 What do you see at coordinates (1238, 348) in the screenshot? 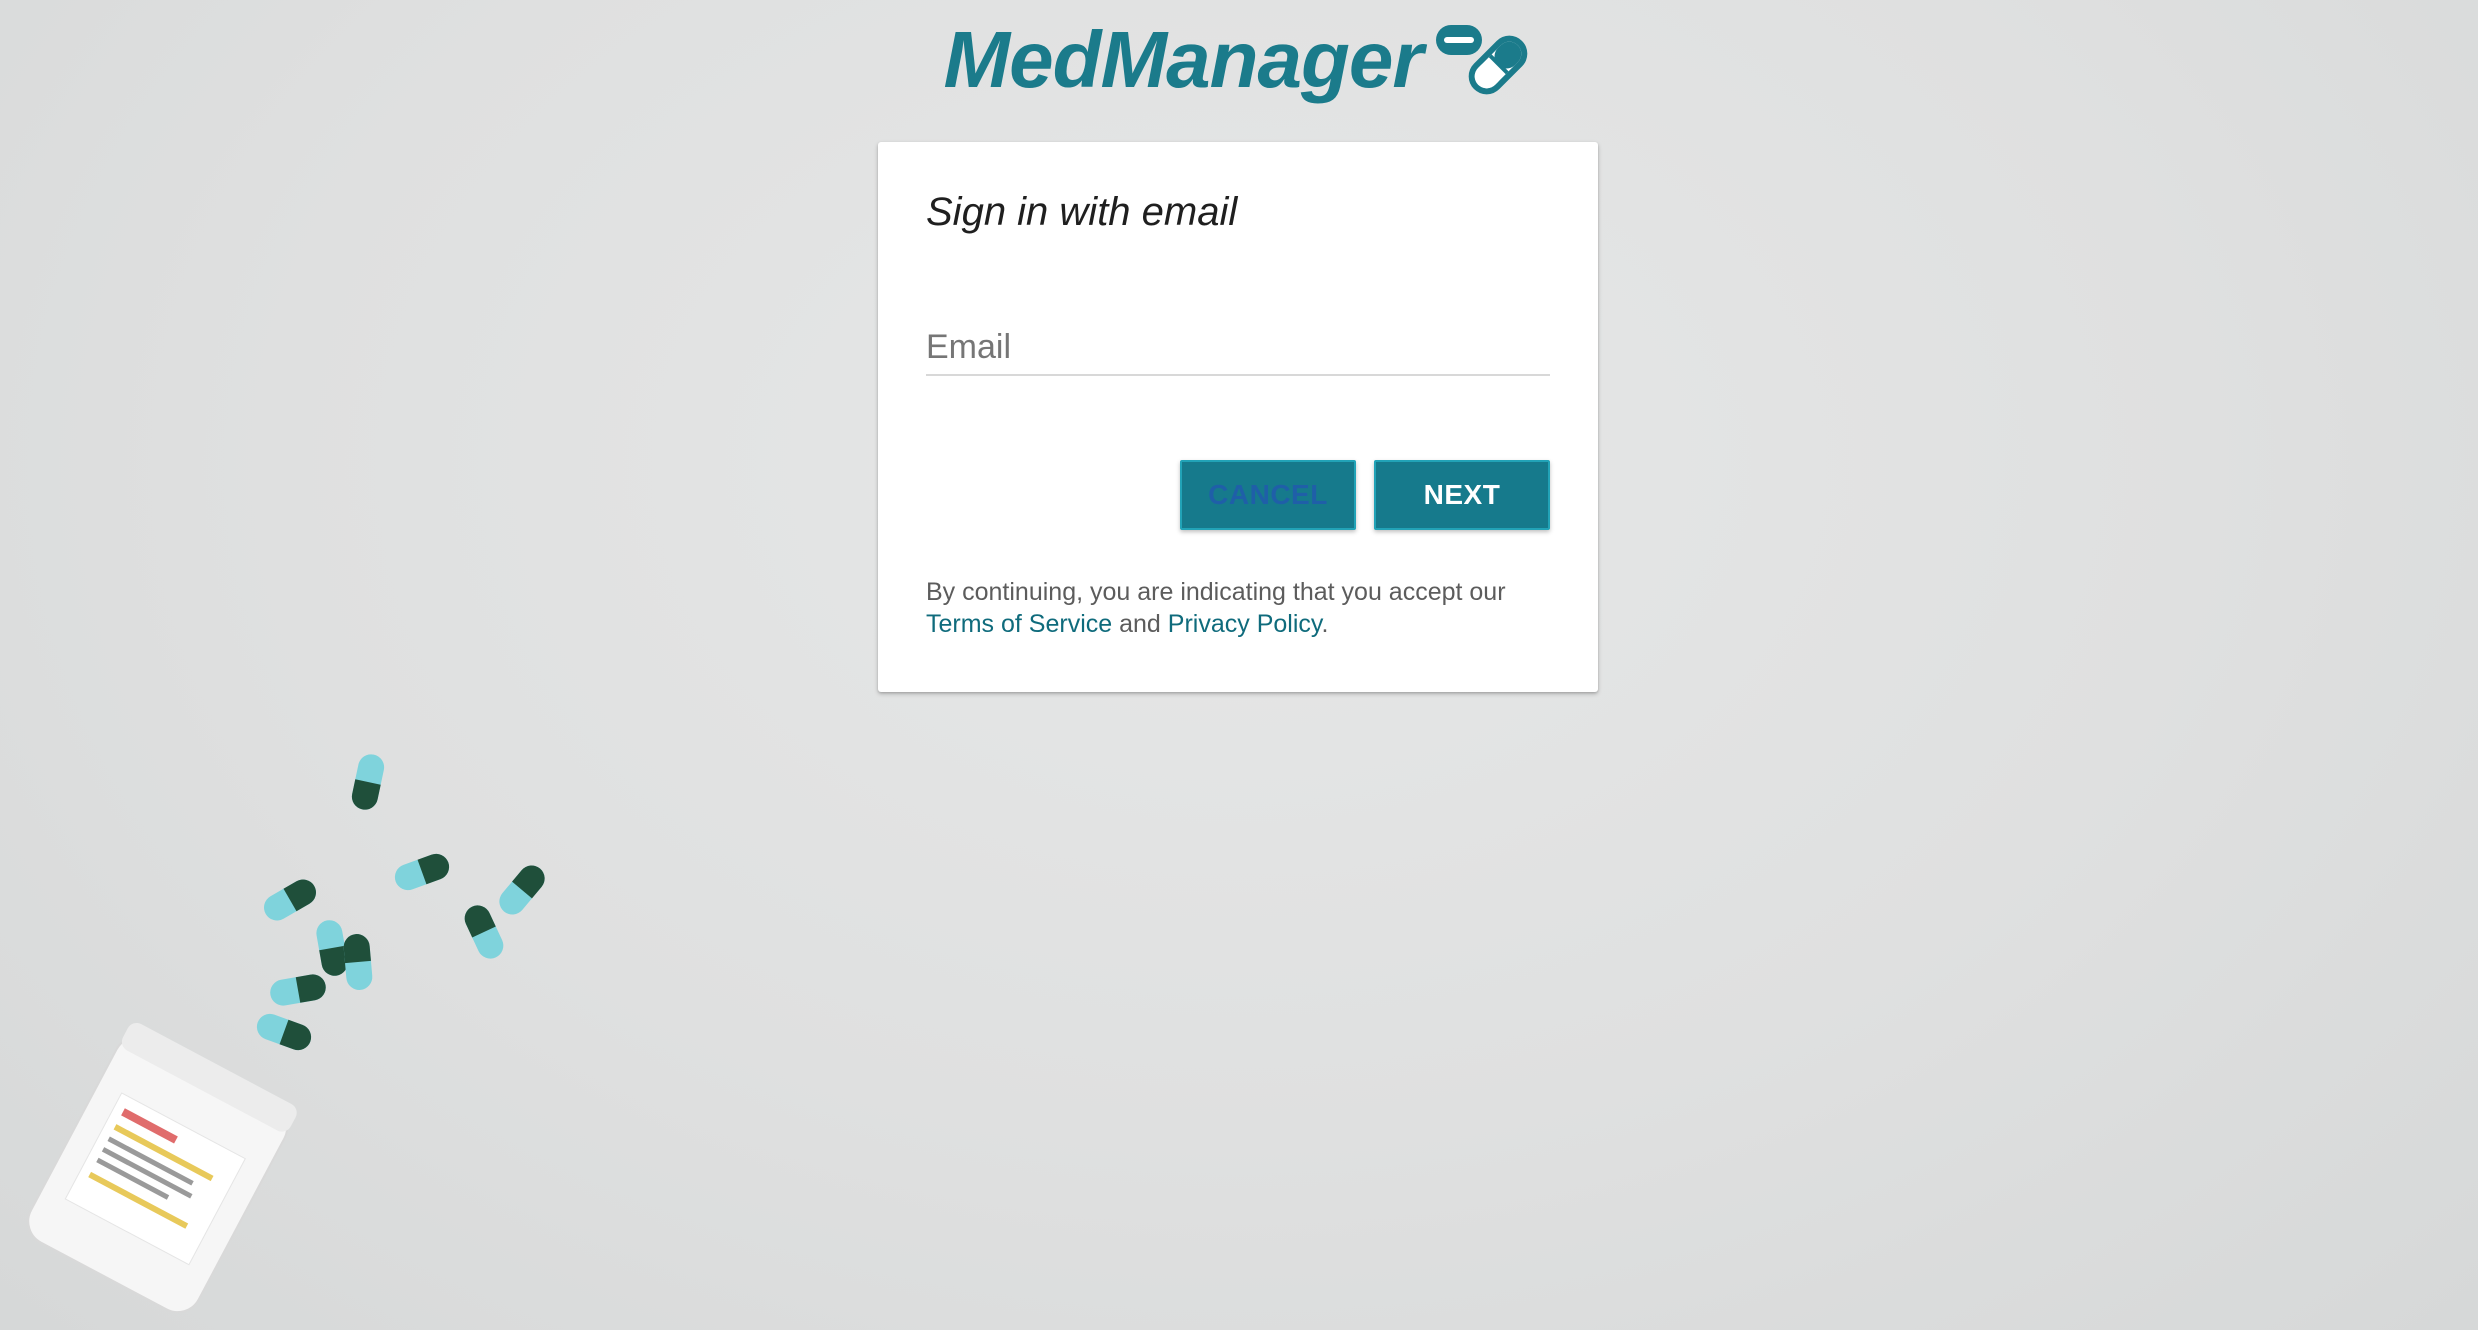
I see `email-field` at bounding box center [1238, 348].